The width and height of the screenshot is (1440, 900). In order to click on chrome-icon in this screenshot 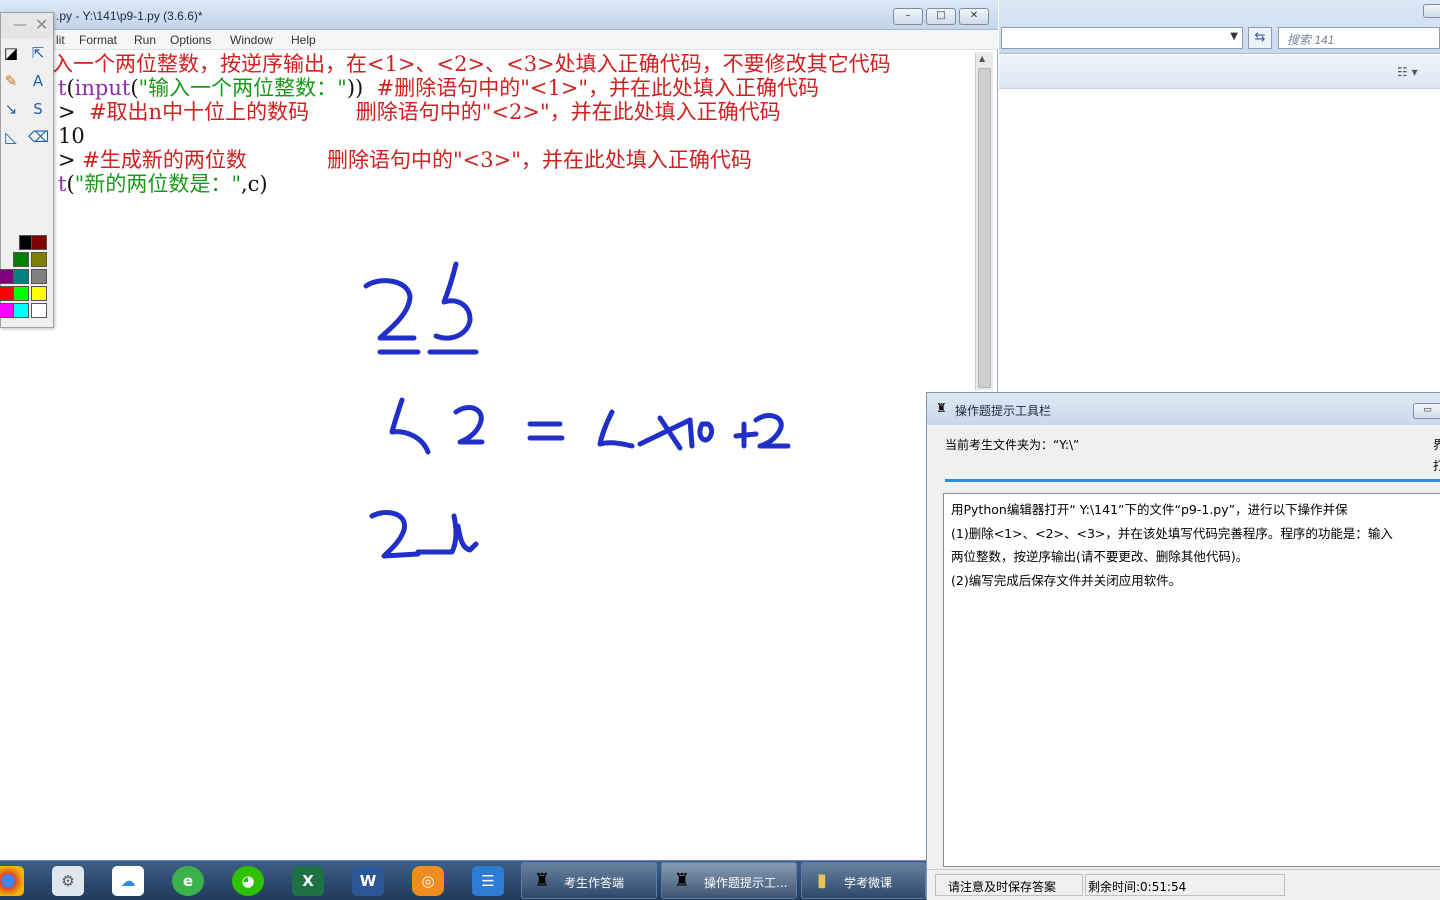, I will do `click(12, 881)`.